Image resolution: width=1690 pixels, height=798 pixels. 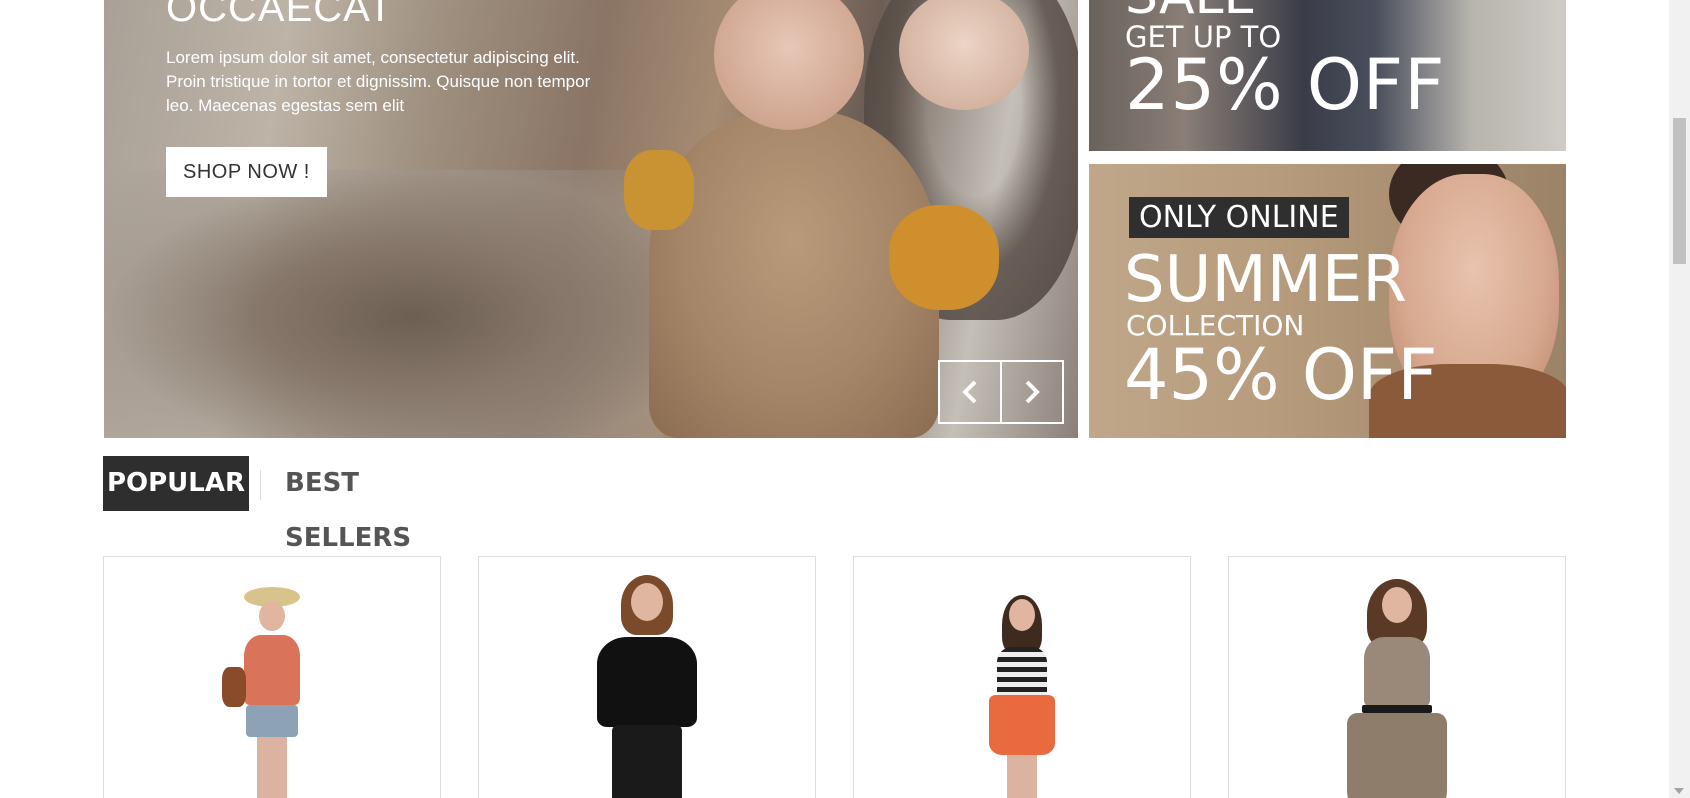 What do you see at coordinates (1239, 217) in the screenshot?
I see `banner-only-online-tag: ONLY ONLINE` at bounding box center [1239, 217].